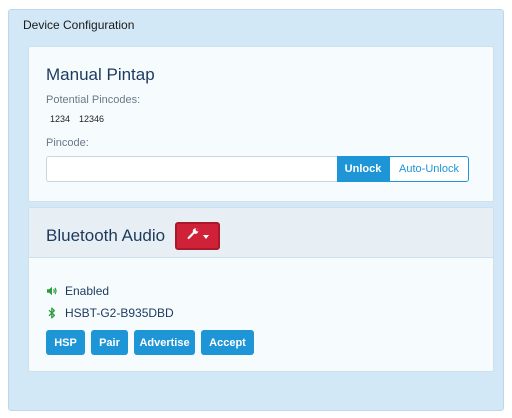 The height and width of the screenshot is (418, 512). I want to click on panel-title: Device Configuration, so click(79, 25).